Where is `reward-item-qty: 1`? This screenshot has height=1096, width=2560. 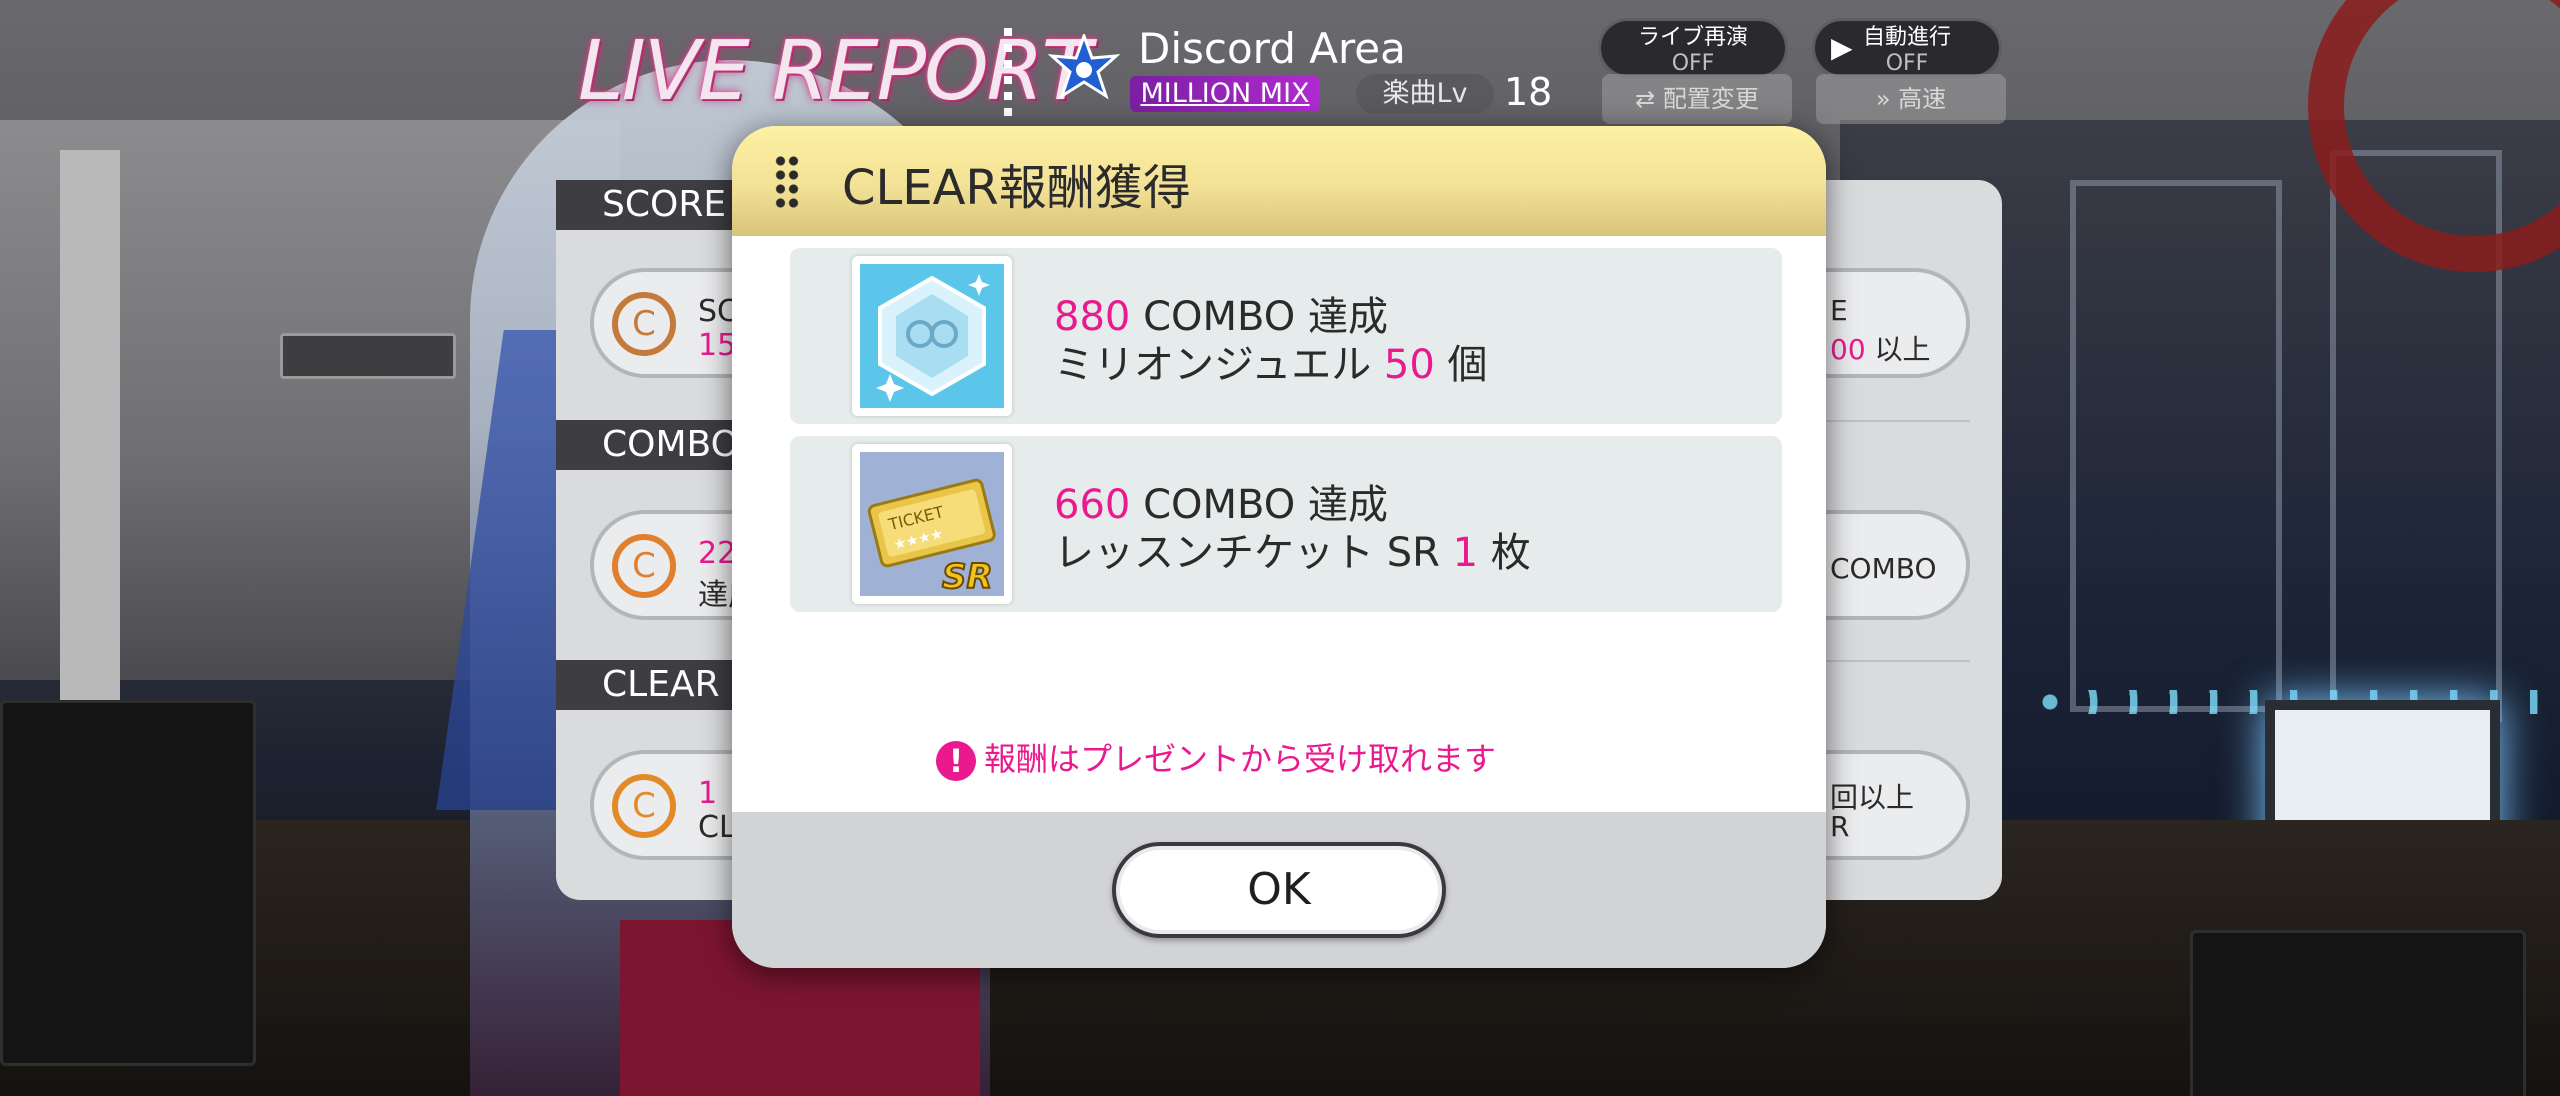 reward-item-qty: 1 is located at coordinates (1465, 553).